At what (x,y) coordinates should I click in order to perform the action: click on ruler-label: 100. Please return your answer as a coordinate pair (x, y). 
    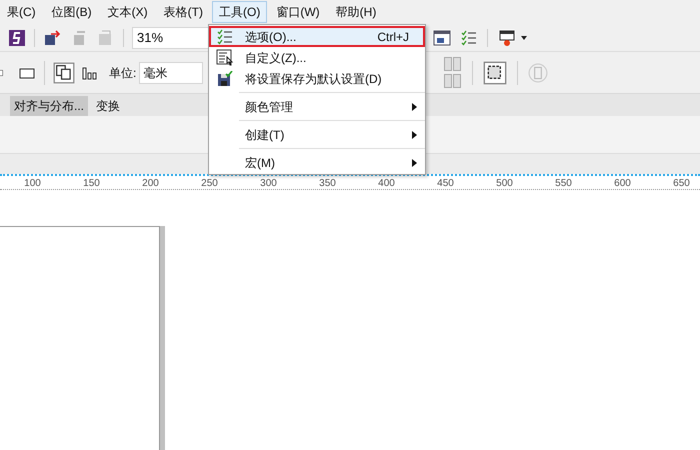
    Looking at the image, I should click on (32, 183).